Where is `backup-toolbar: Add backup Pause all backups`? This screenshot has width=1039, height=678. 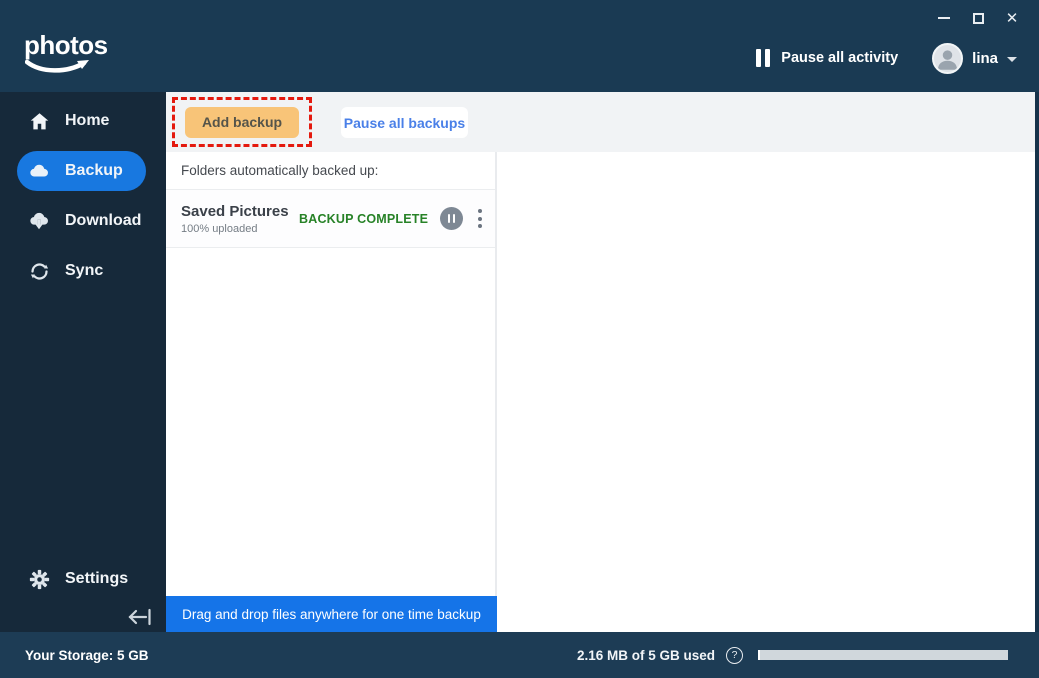 backup-toolbar: Add backup Pause all backups is located at coordinates (600, 122).